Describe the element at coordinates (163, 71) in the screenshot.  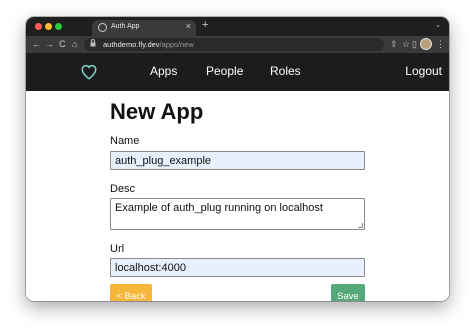
I see `nav-apps-link: Apps` at that location.